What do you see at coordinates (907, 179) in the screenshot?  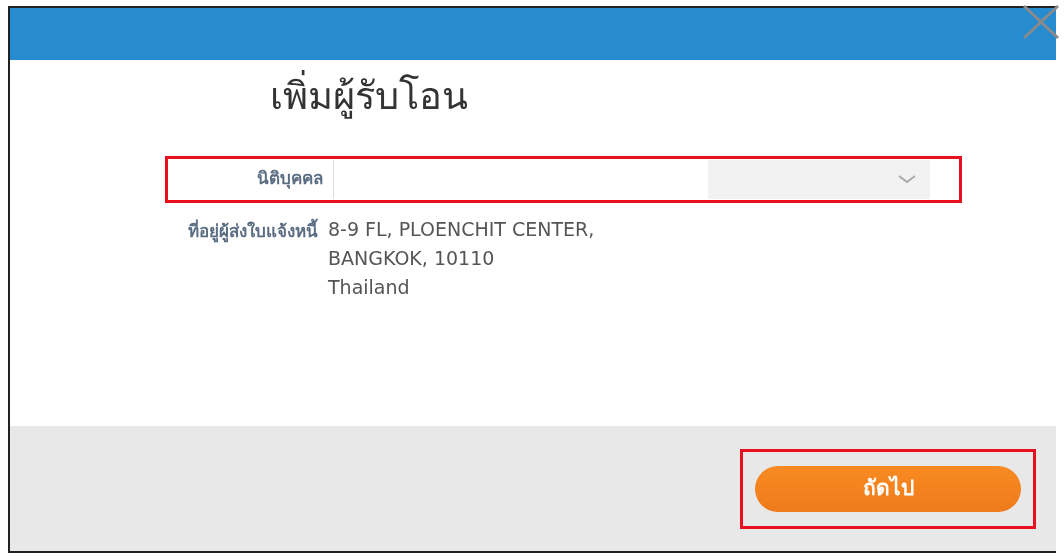 I see `chevron-down-icon` at bounding box center [907, 179].